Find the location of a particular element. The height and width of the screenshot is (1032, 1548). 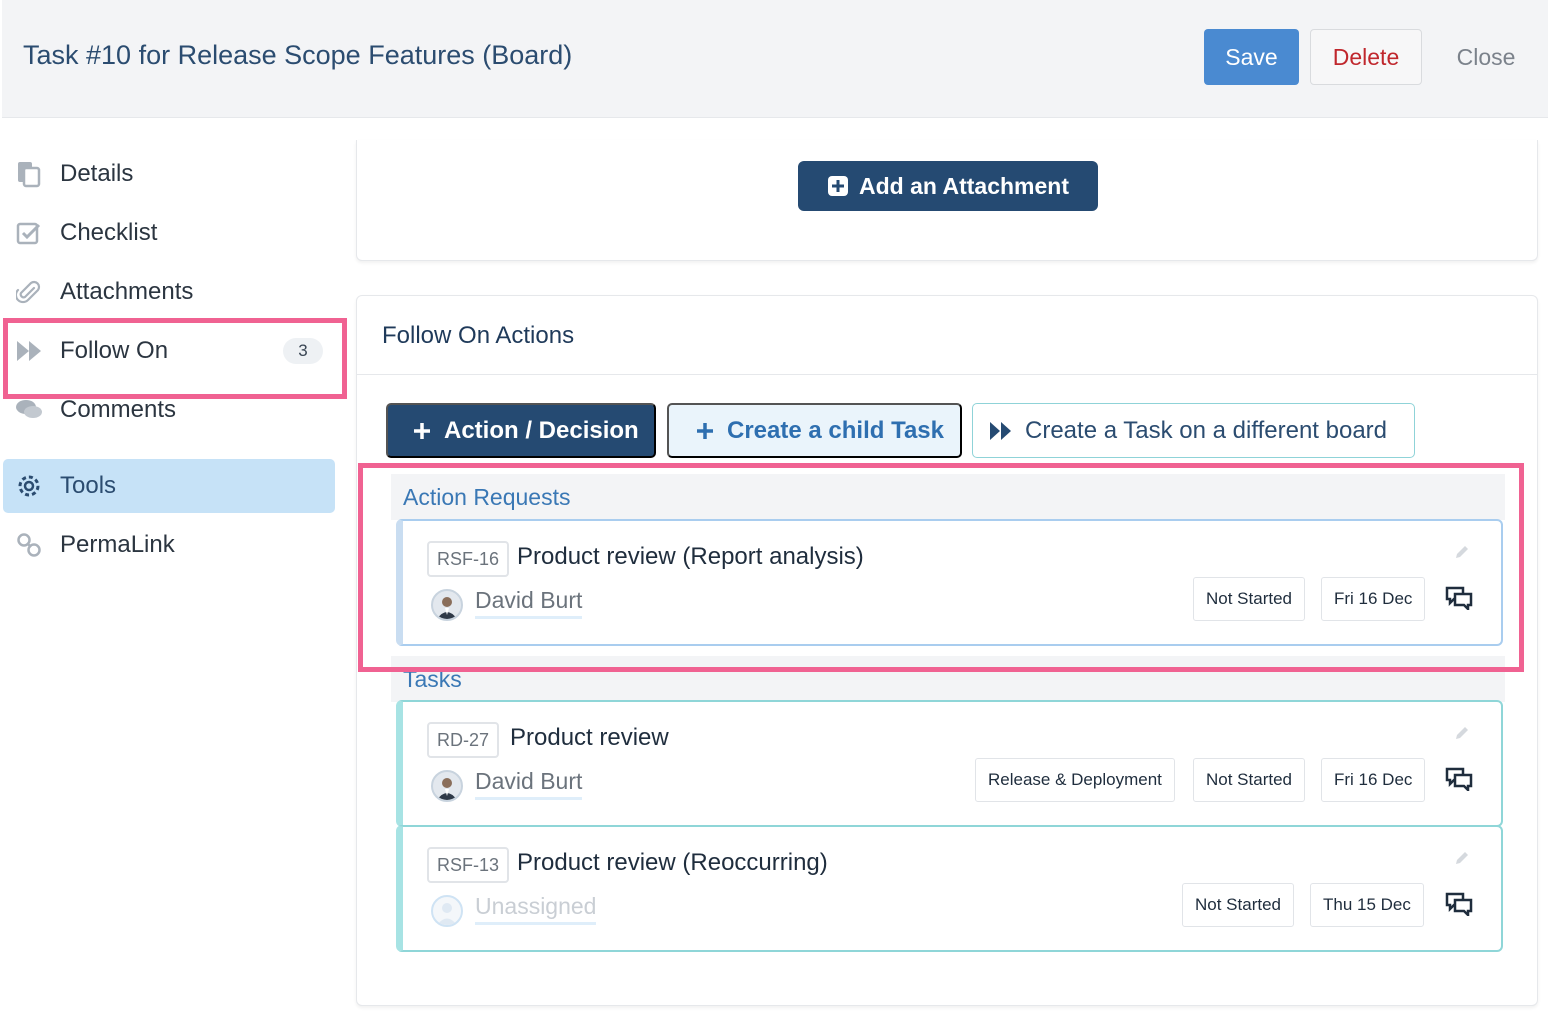

sidebar-item-label: Attachments is located at coordinates (127, 291).